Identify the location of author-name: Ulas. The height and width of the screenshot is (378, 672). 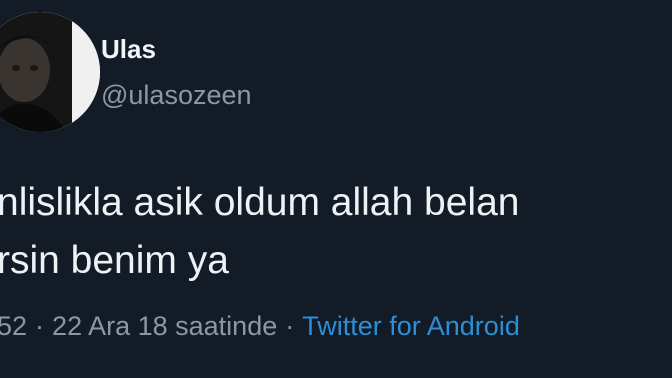
(128, 49).